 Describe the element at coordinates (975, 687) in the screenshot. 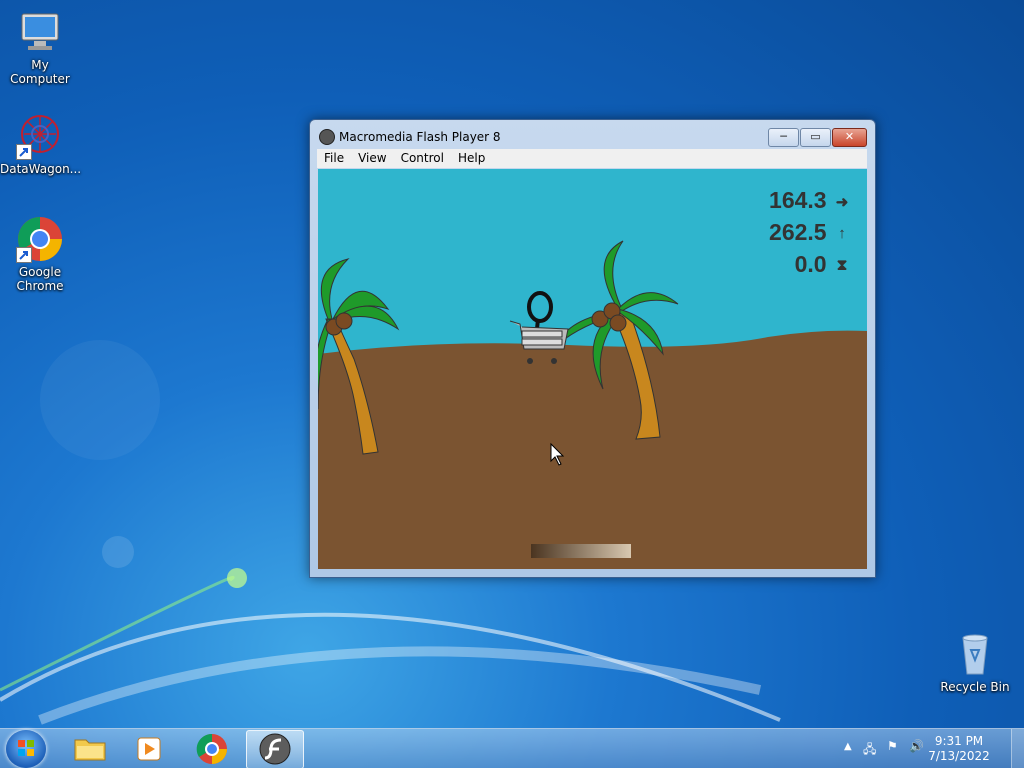

I see `desktop-icon-label: Recycle Bin` at that location.